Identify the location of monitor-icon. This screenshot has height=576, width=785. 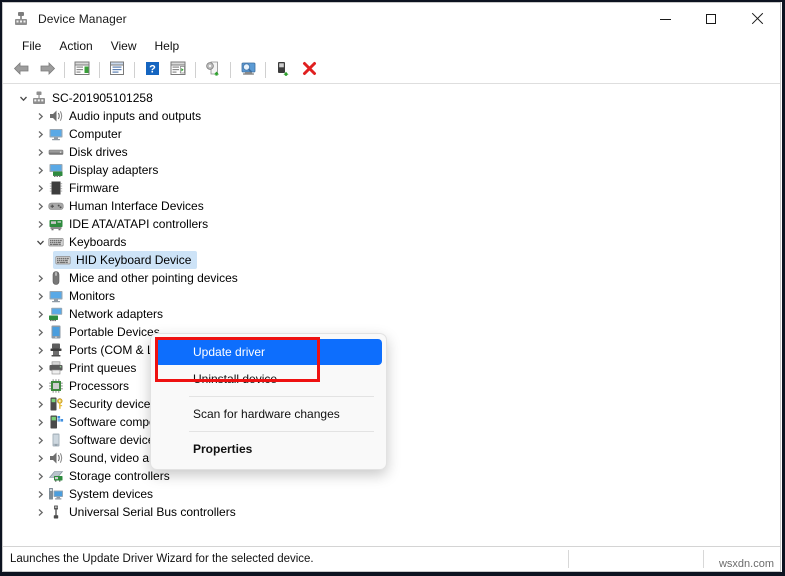
(56, 296).